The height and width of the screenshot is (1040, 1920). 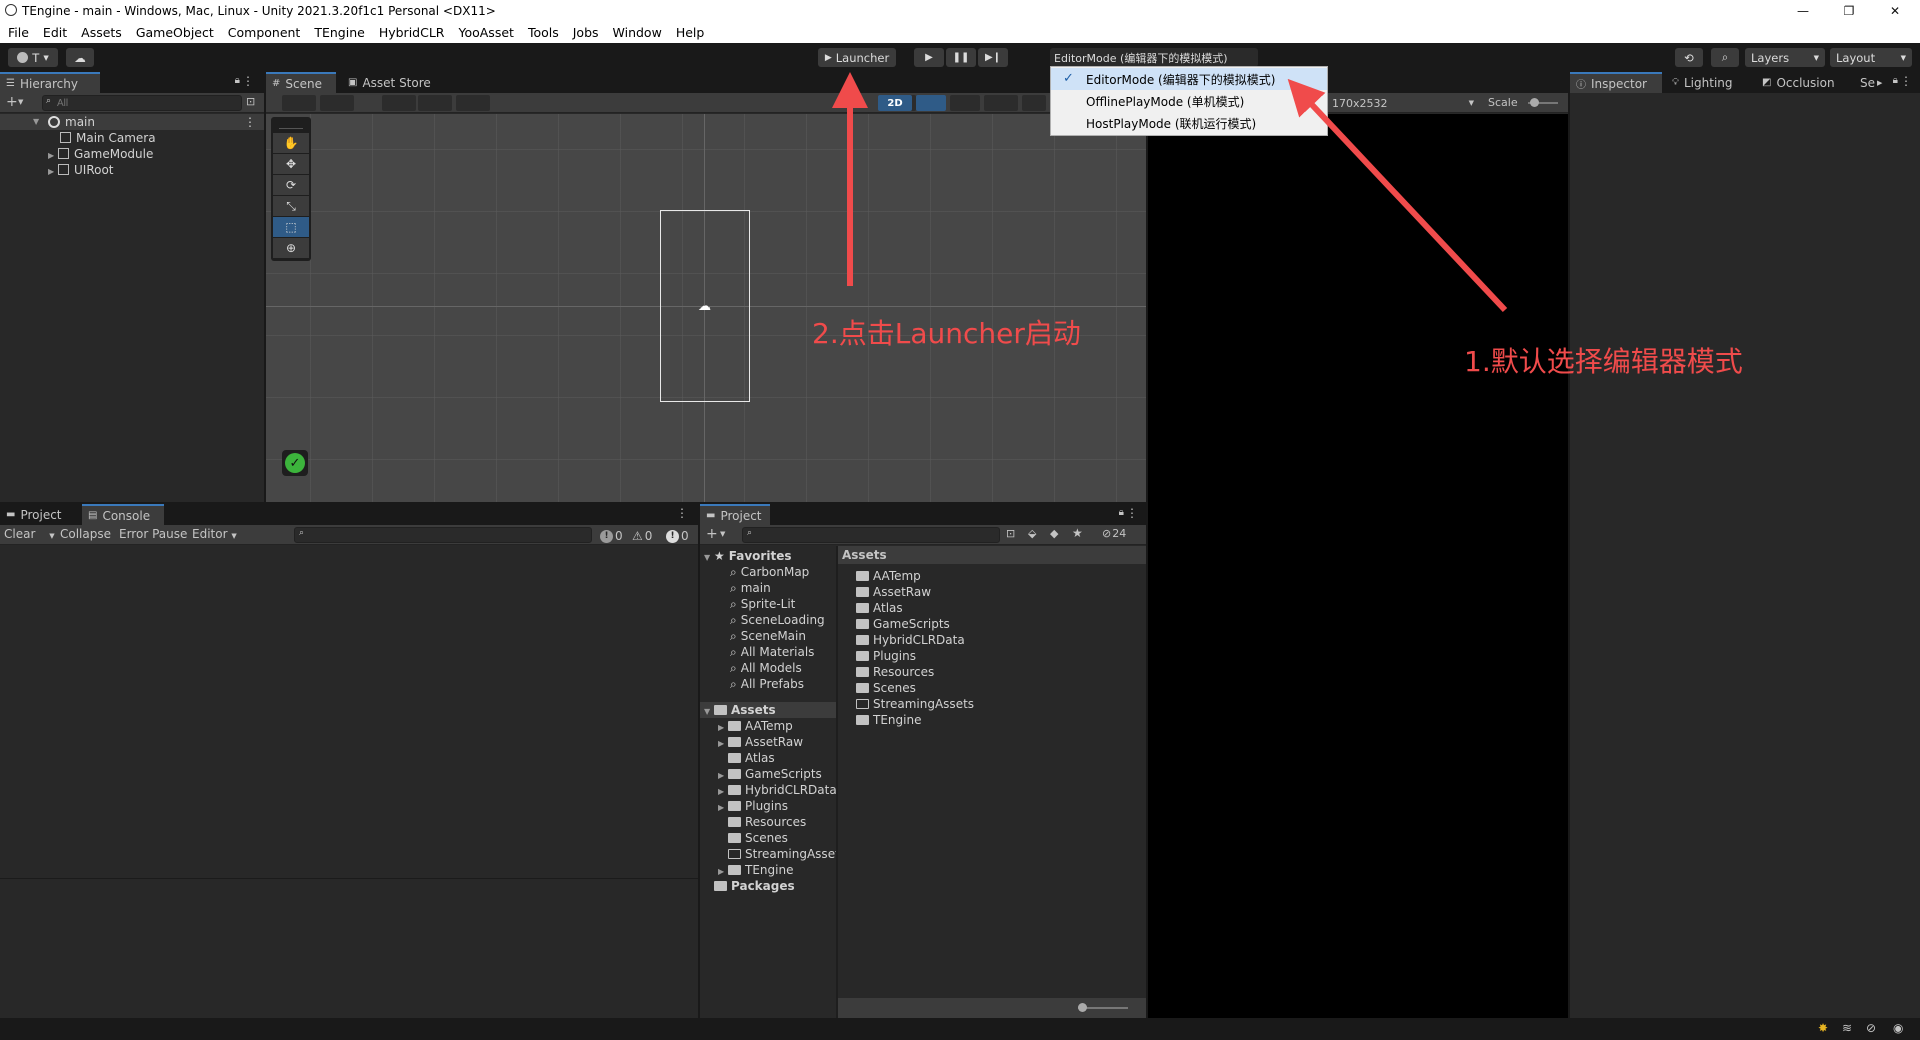 I want to click on annotation-arrows, so click(x=1170, y=192).